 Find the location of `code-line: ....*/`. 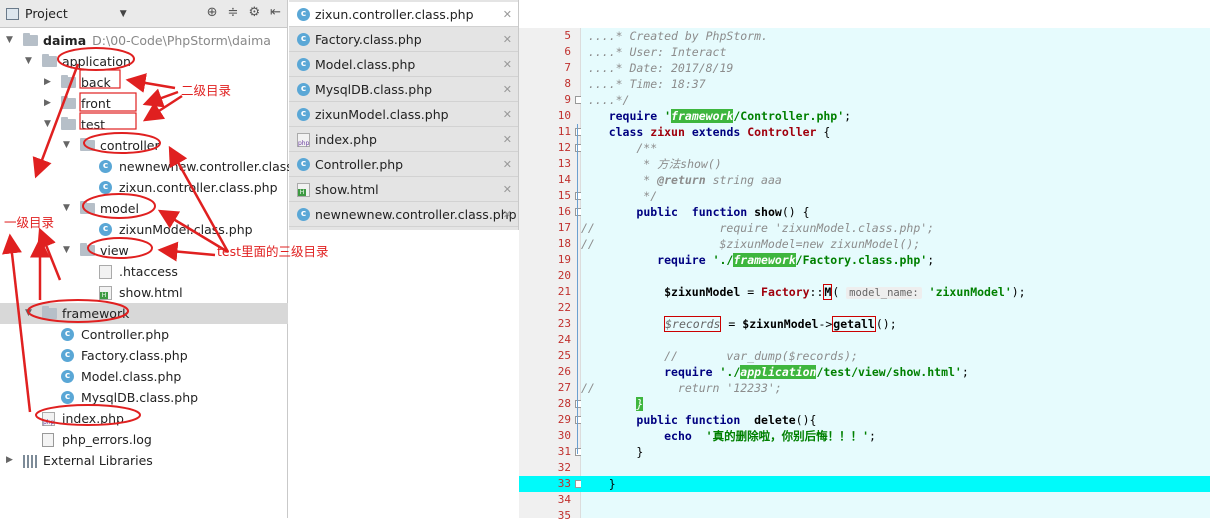

code-line: ....*/ is located at coordinates (895, 100).